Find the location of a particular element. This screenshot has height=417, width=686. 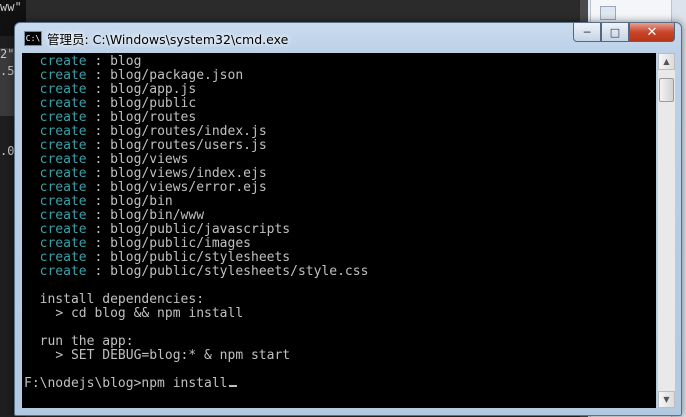

created-path: blog/bin/www is located at coordinates (157, 215).